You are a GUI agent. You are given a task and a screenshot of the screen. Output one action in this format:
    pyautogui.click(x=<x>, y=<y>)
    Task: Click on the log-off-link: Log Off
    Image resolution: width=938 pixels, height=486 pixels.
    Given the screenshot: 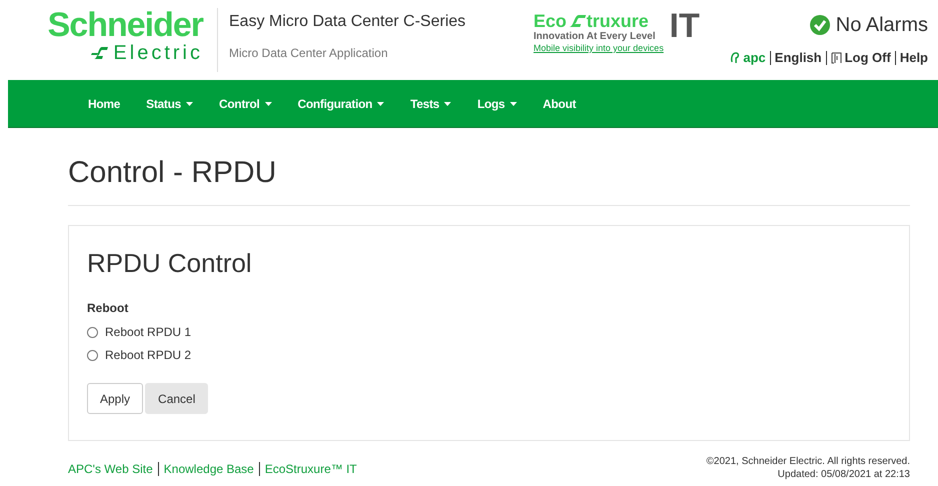 What is the action you would take?
    pyautogui.click(x=867, y=58)
    